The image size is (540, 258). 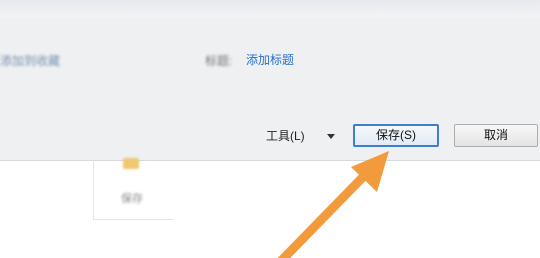 I want to click on arrow-shaft, so click(x=322, y=215).